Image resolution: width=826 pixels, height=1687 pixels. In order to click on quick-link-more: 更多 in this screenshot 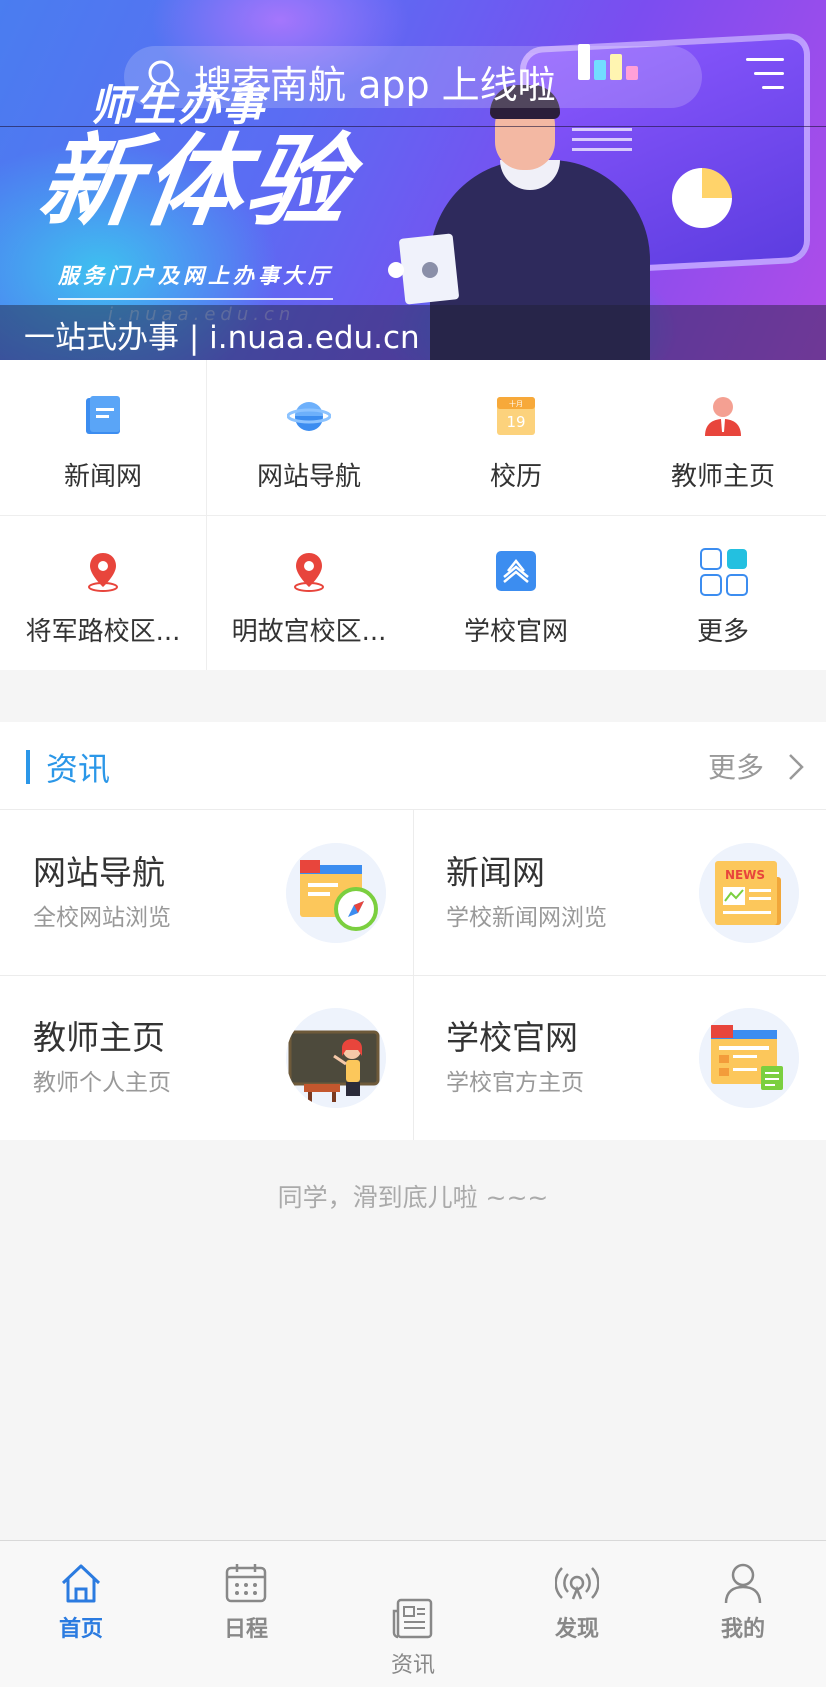, I will do `click(723, 592)`.